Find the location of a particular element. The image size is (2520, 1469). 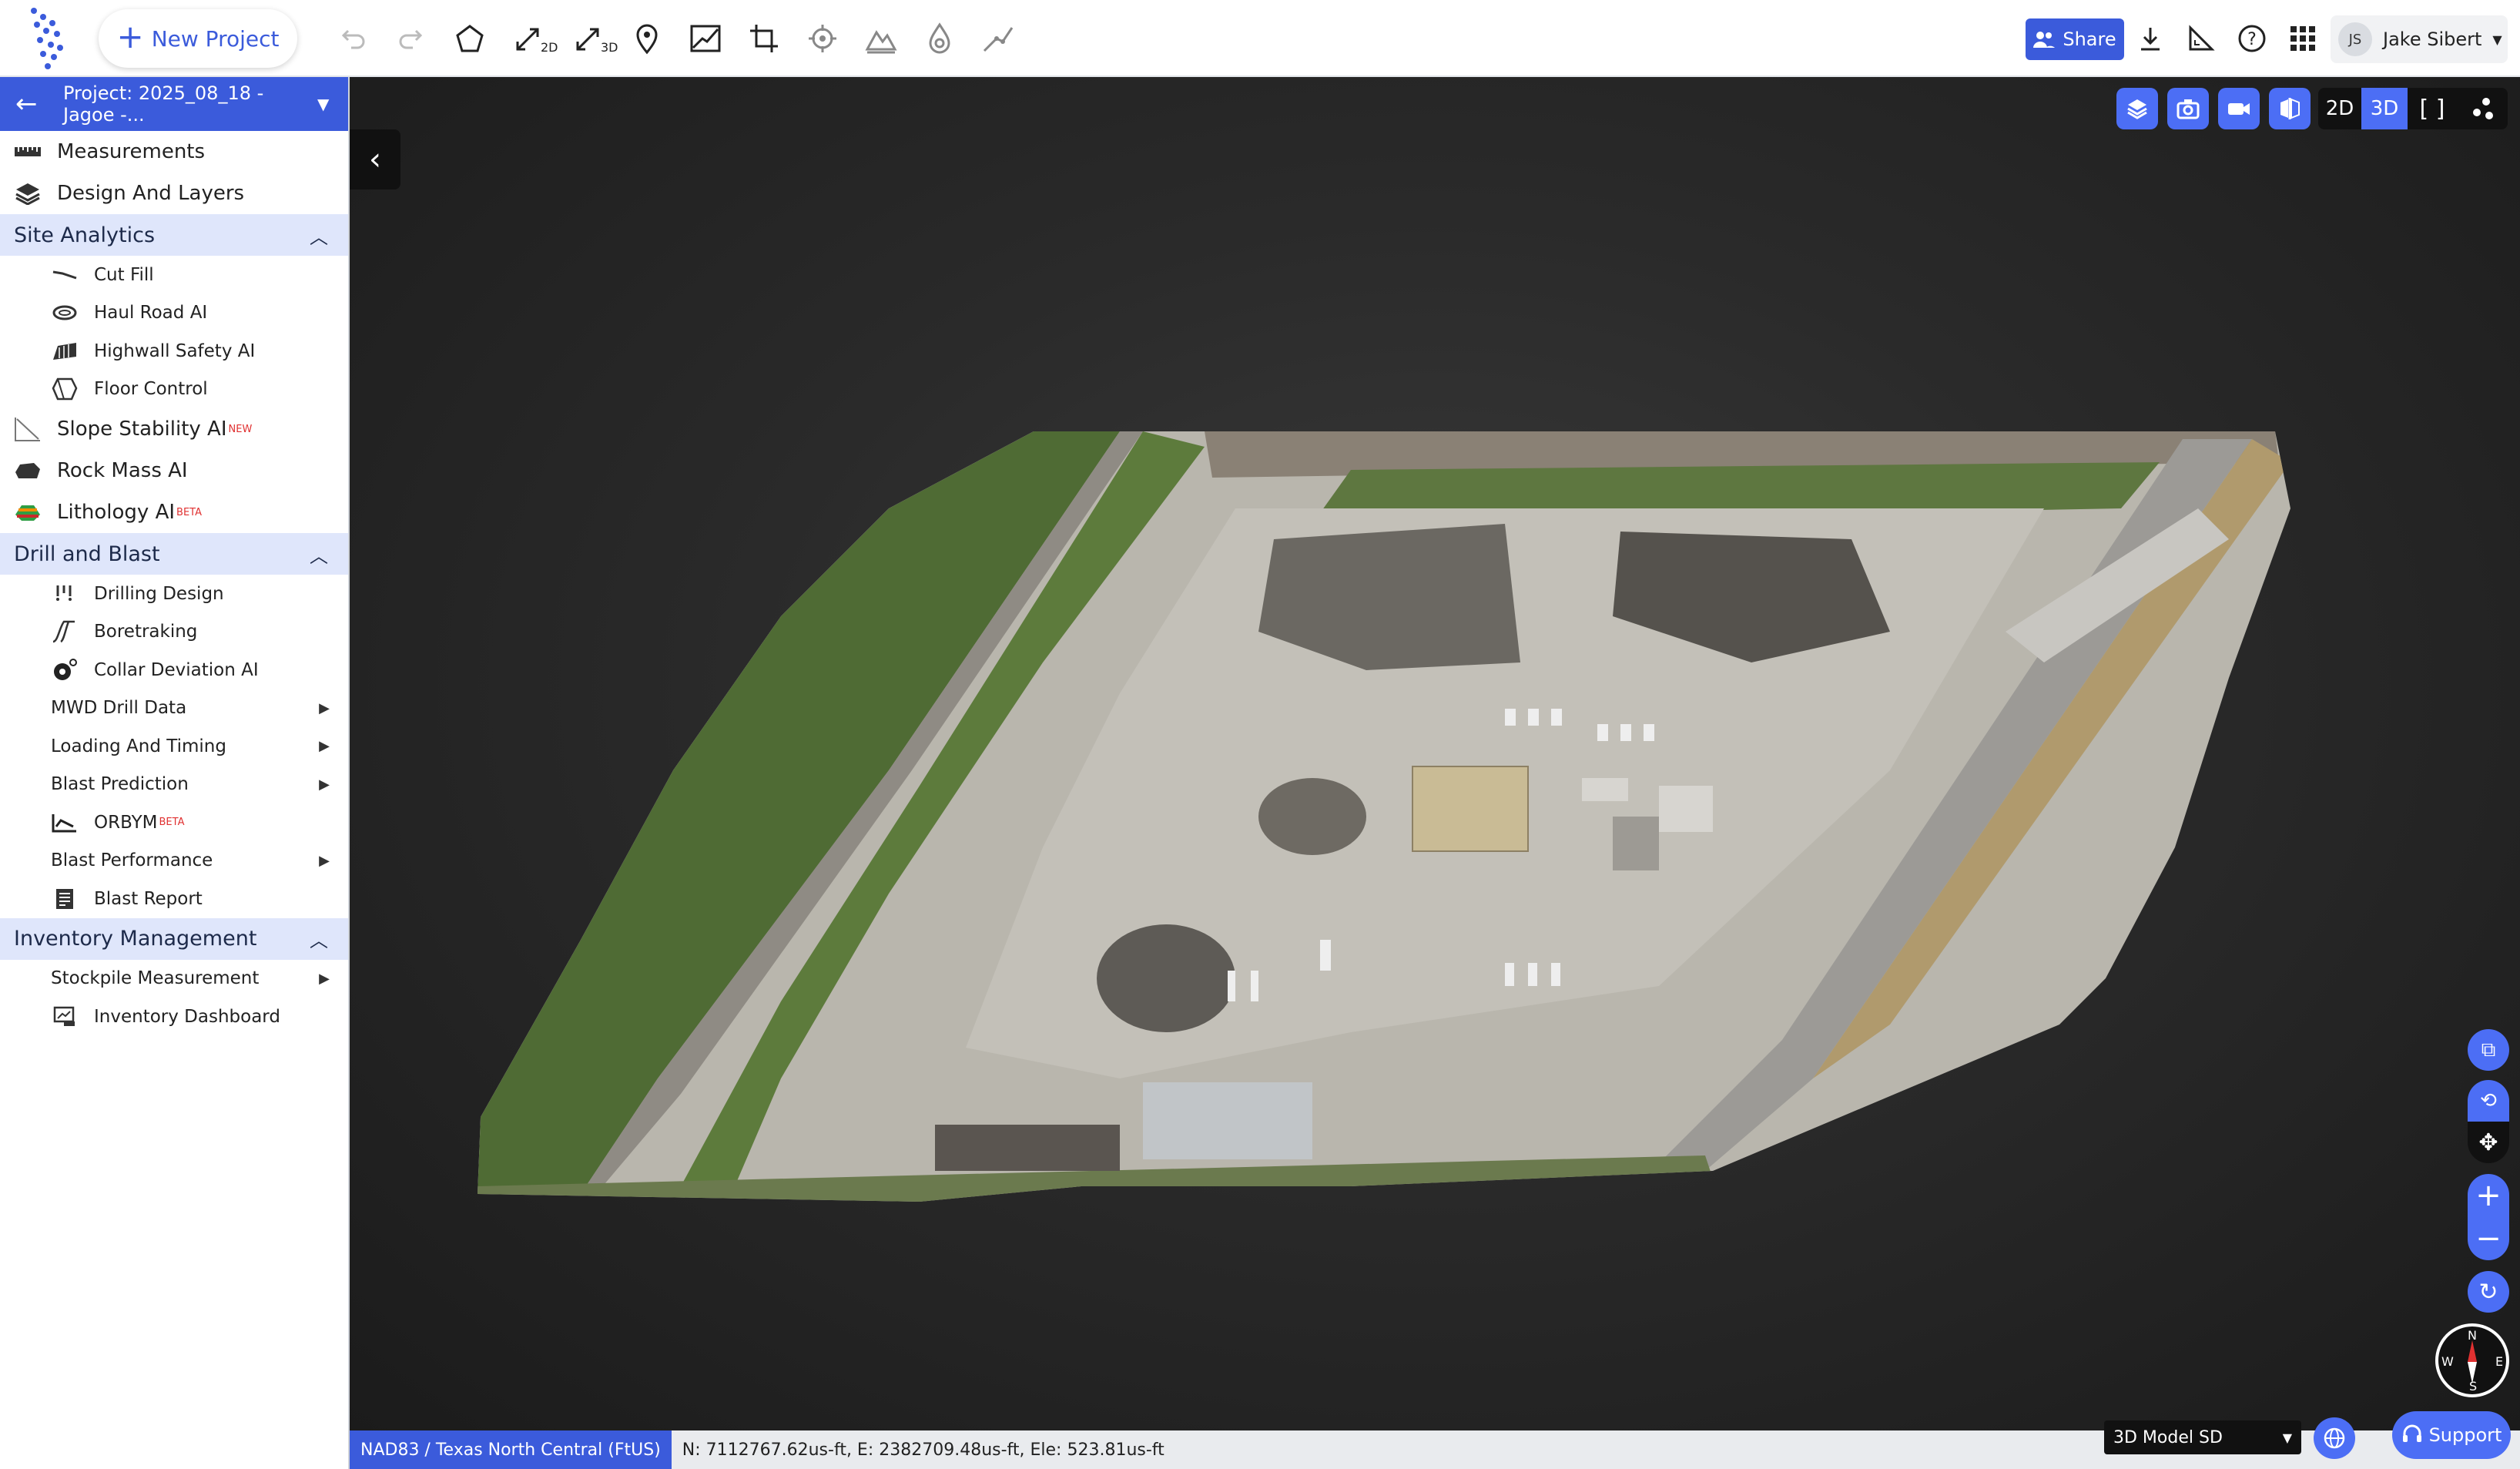

sidebar-item-label: ORBYM is located at coordinates (126, 823).